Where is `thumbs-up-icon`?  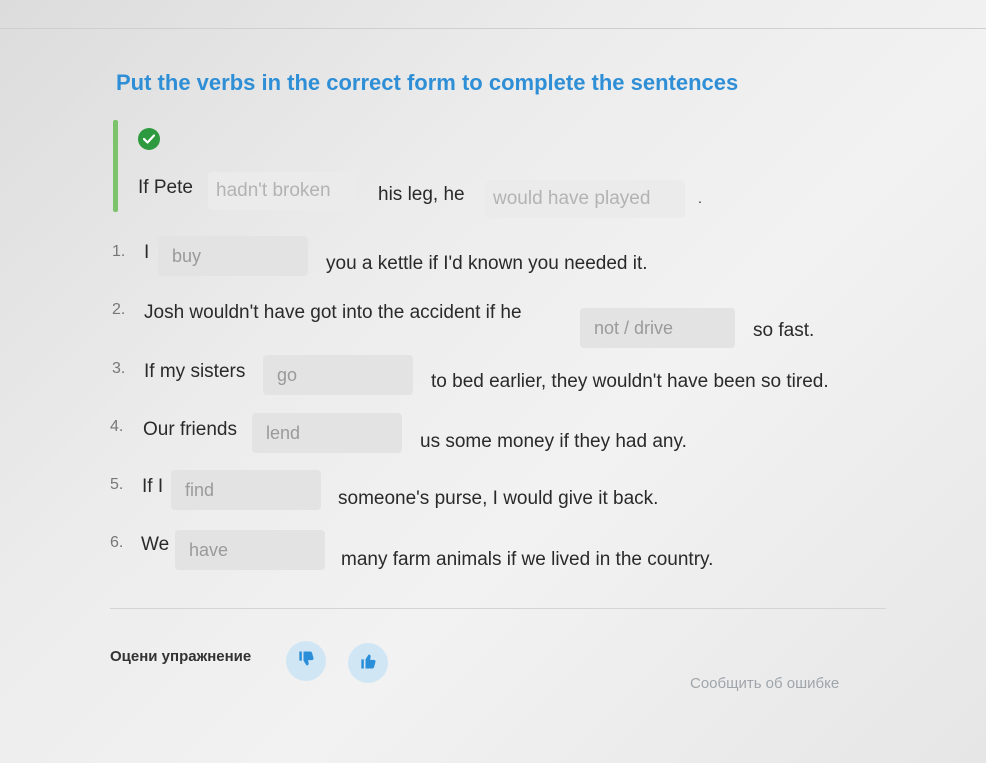
thumbs-up-icon is located at coordinates (368, 663).